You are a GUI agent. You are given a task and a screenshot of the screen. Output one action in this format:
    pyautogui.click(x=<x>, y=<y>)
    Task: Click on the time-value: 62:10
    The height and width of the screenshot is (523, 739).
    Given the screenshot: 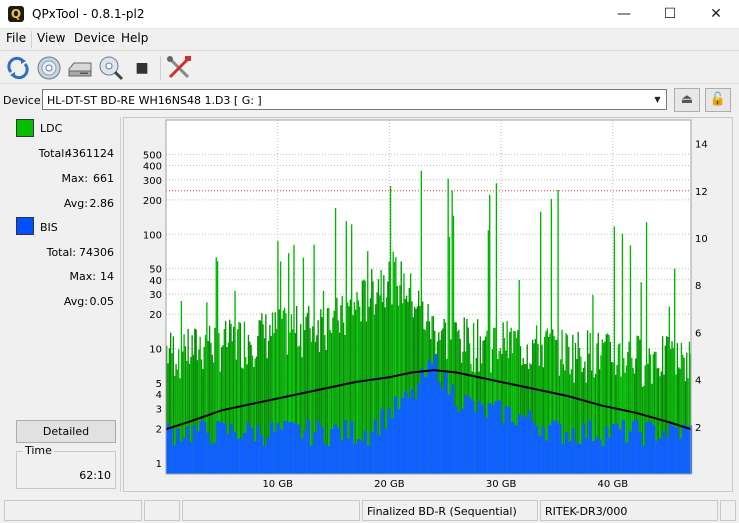 What is the action you would take?
    pyautogui.click(x=95, y=475)
    